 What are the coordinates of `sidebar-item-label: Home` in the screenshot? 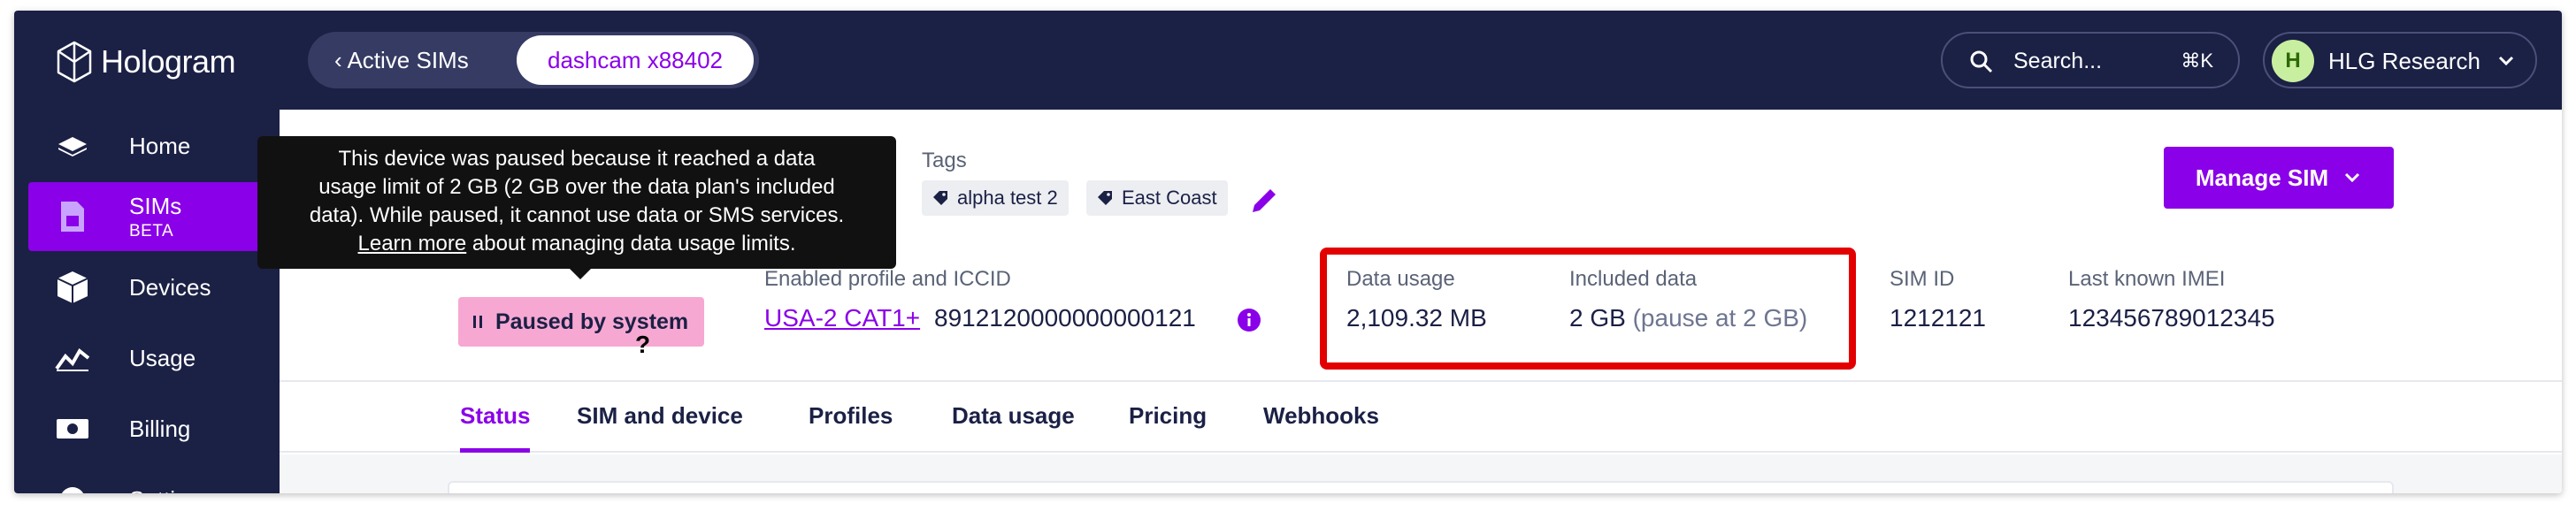 It's located at (160, 145).